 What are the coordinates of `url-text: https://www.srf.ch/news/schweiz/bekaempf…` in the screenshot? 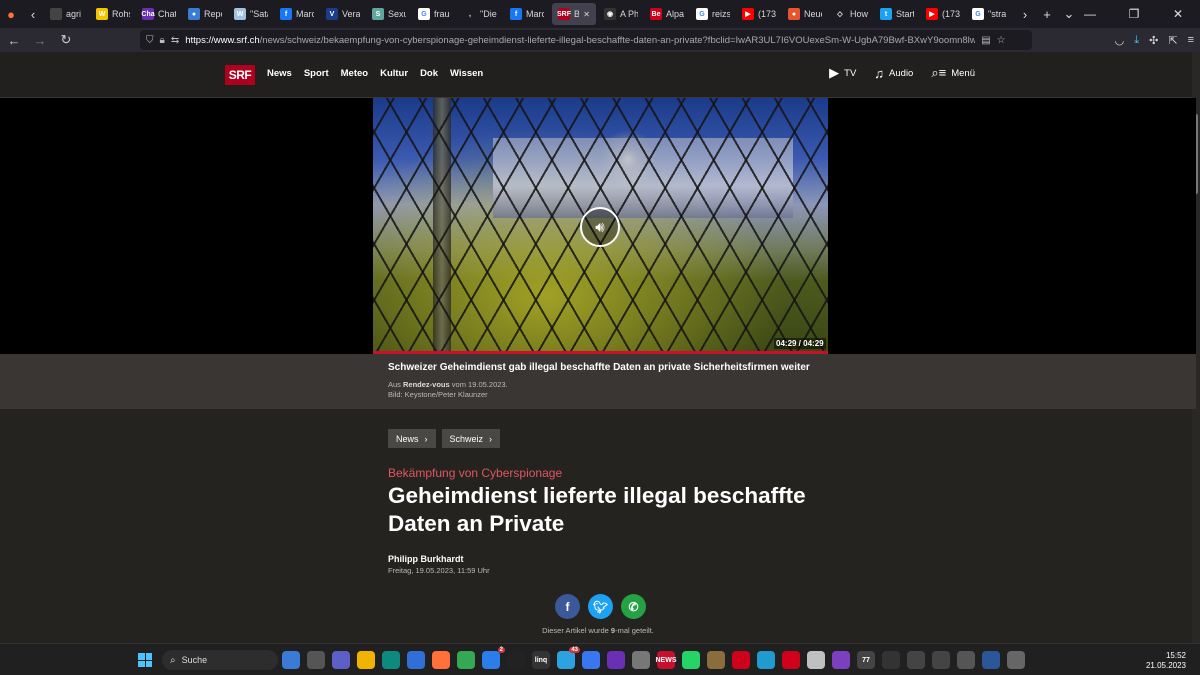 It's located at (580, 40).